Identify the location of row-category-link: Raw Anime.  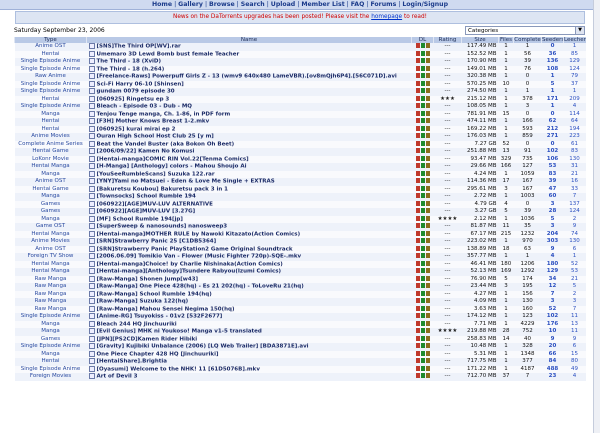
(50, 77).